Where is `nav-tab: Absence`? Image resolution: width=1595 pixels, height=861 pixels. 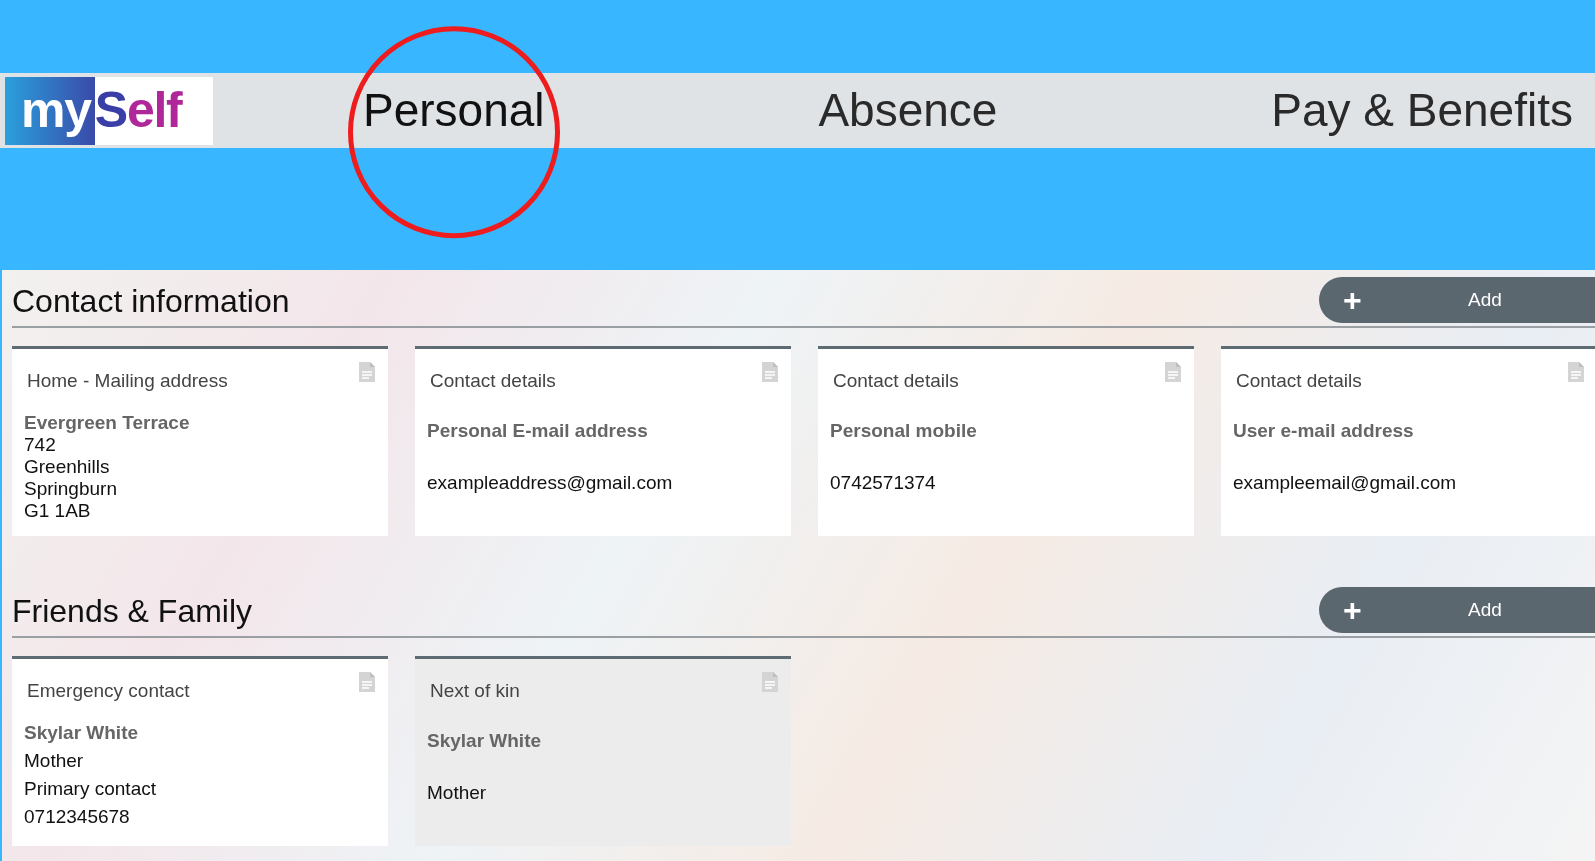 nav-tab: Absence is located at coordinates (908, 110).